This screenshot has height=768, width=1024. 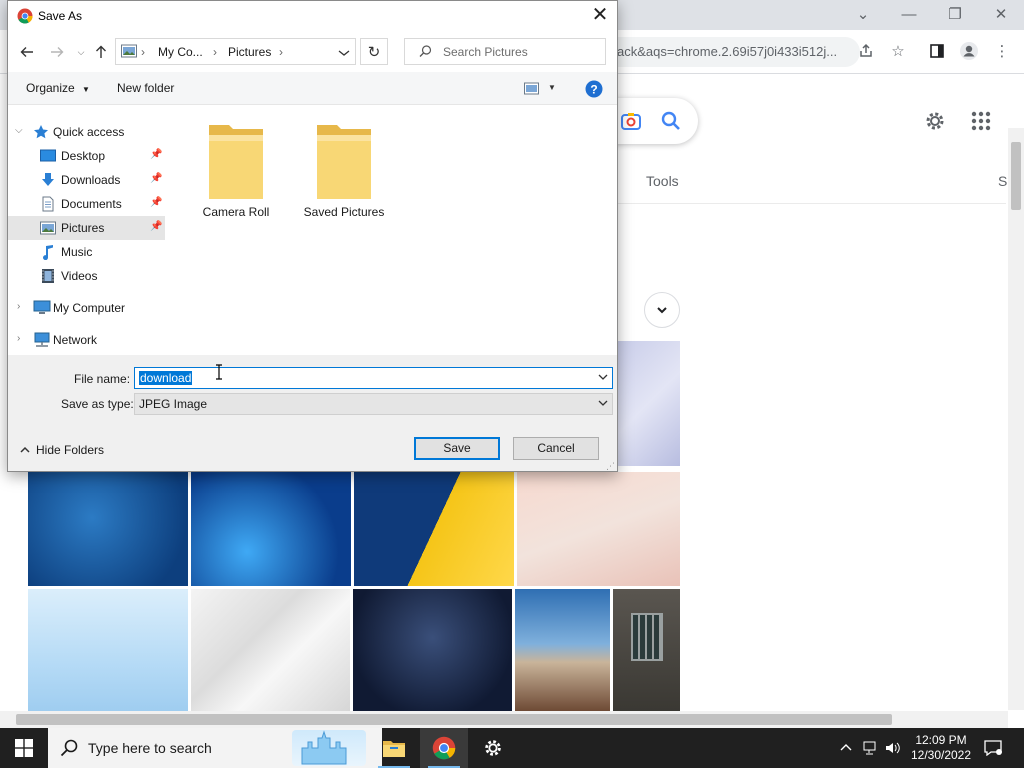 What do you see at coordinates (48, 156) in the screenshot?
I see `desktop-icon` at bounding box center [48, 156].